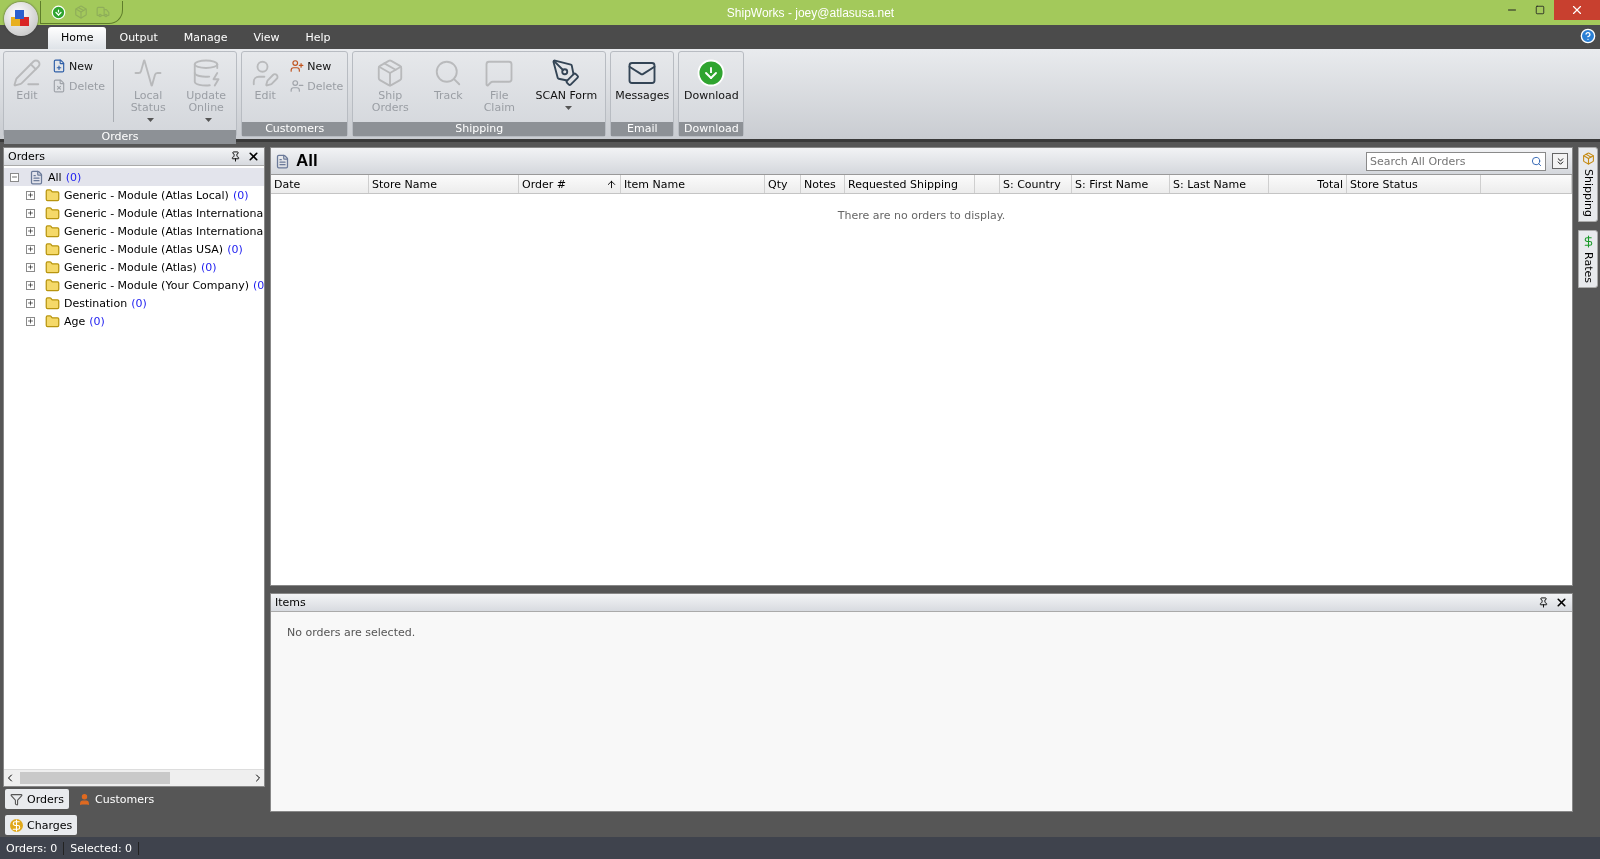 This screenshot has height=859, width=1600. I want to click on tree-label: Generic - Module (Atlas), so click(130, 267).